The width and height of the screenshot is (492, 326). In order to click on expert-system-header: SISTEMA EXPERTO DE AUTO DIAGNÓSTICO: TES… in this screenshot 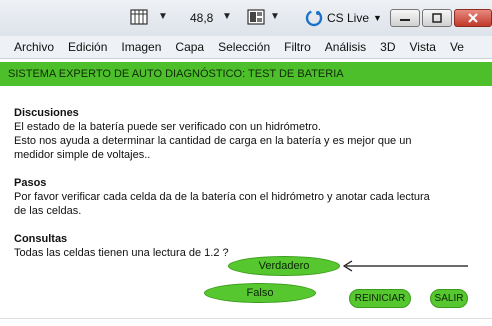, I will do `click(246, 74)`.